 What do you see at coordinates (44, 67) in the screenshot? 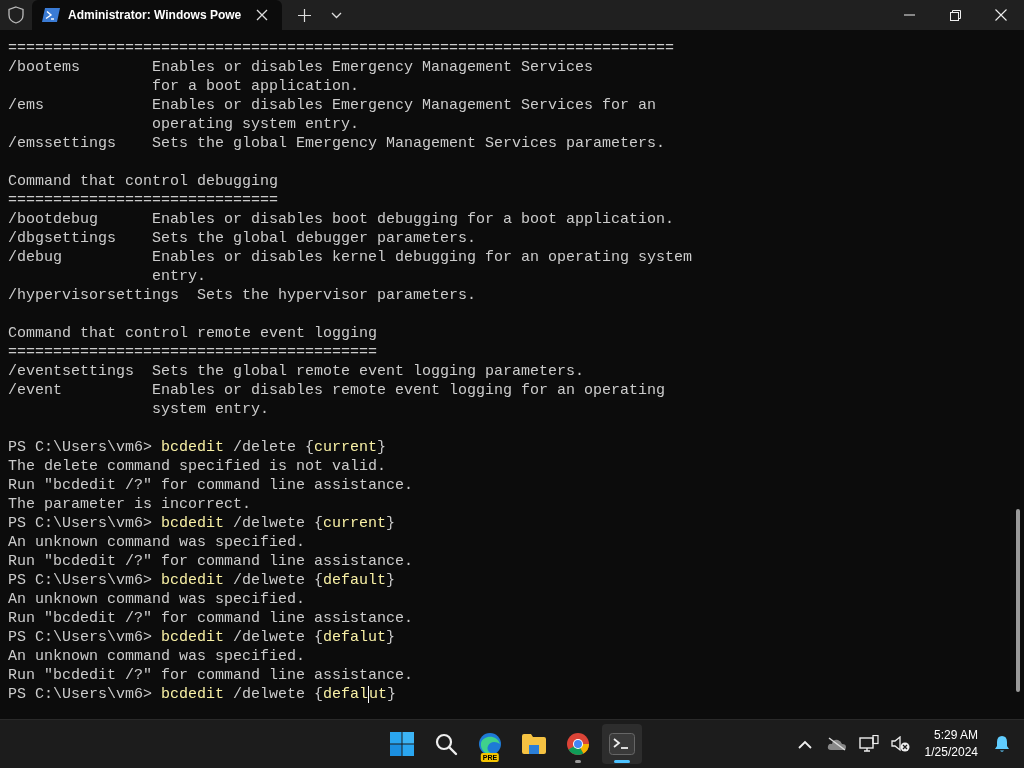
I see `command-option: /bootems` at bounding box center [44, 67].